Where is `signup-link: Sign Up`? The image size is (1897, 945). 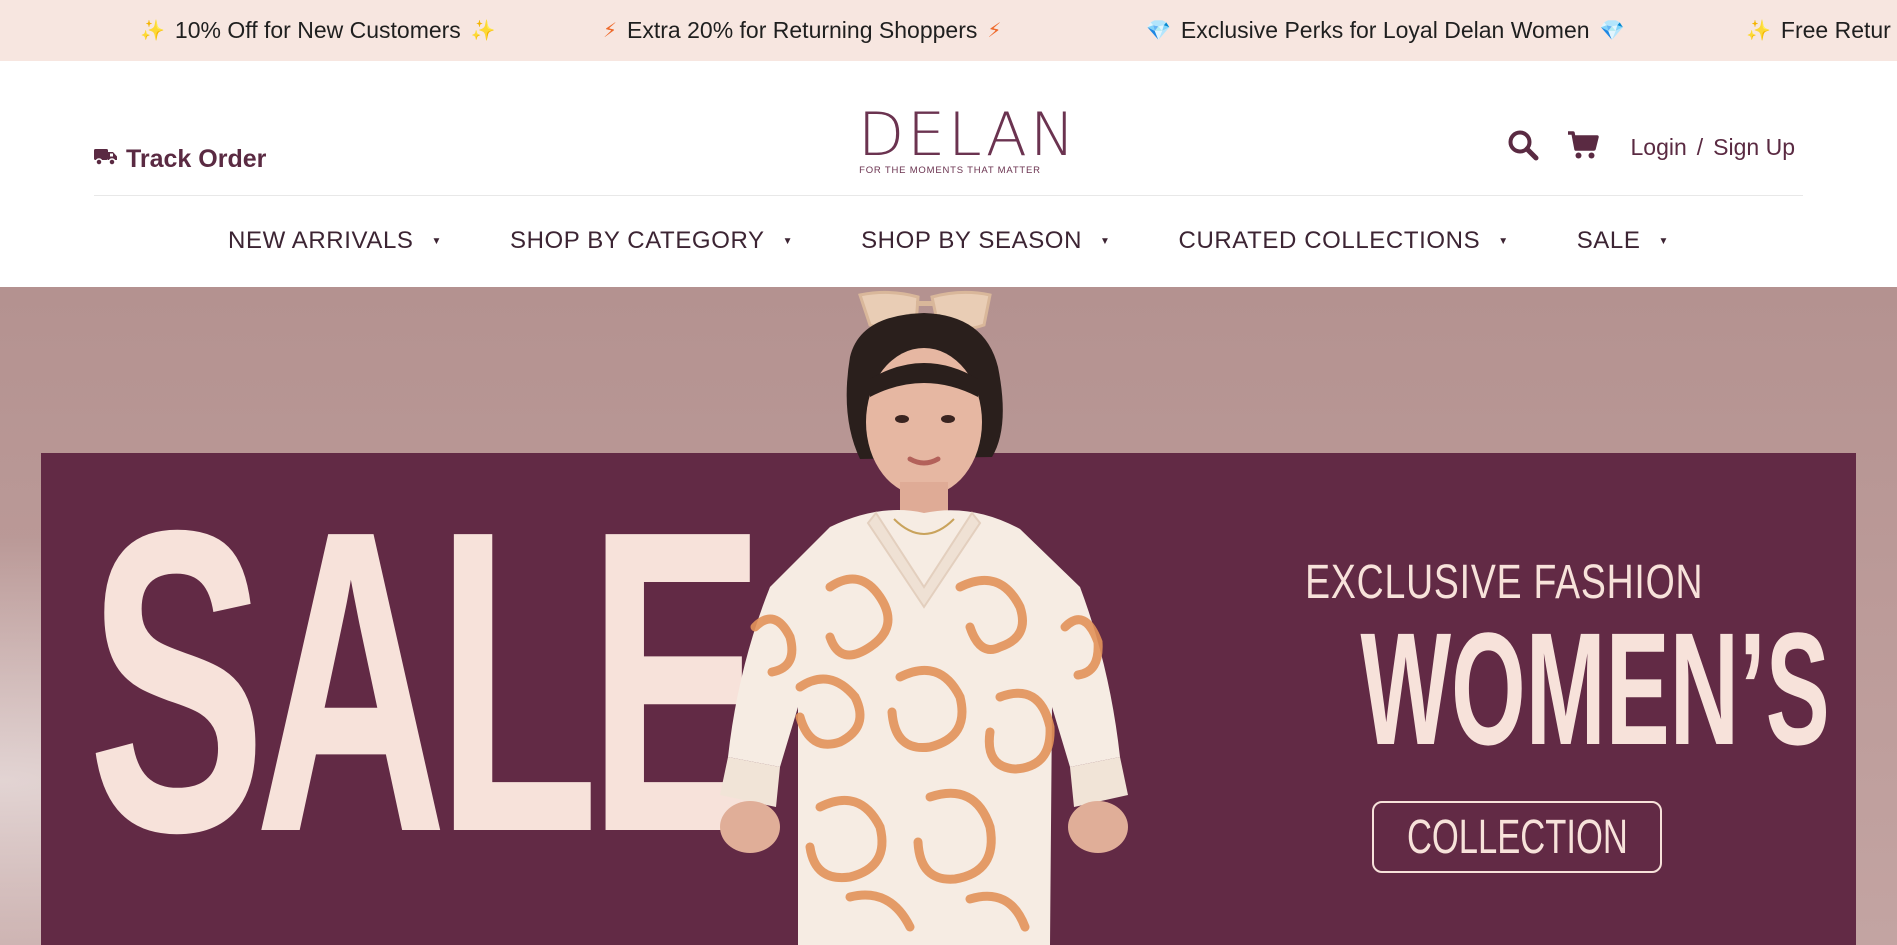 signup-link: Sign Up is located at coordinates (1754, 147).